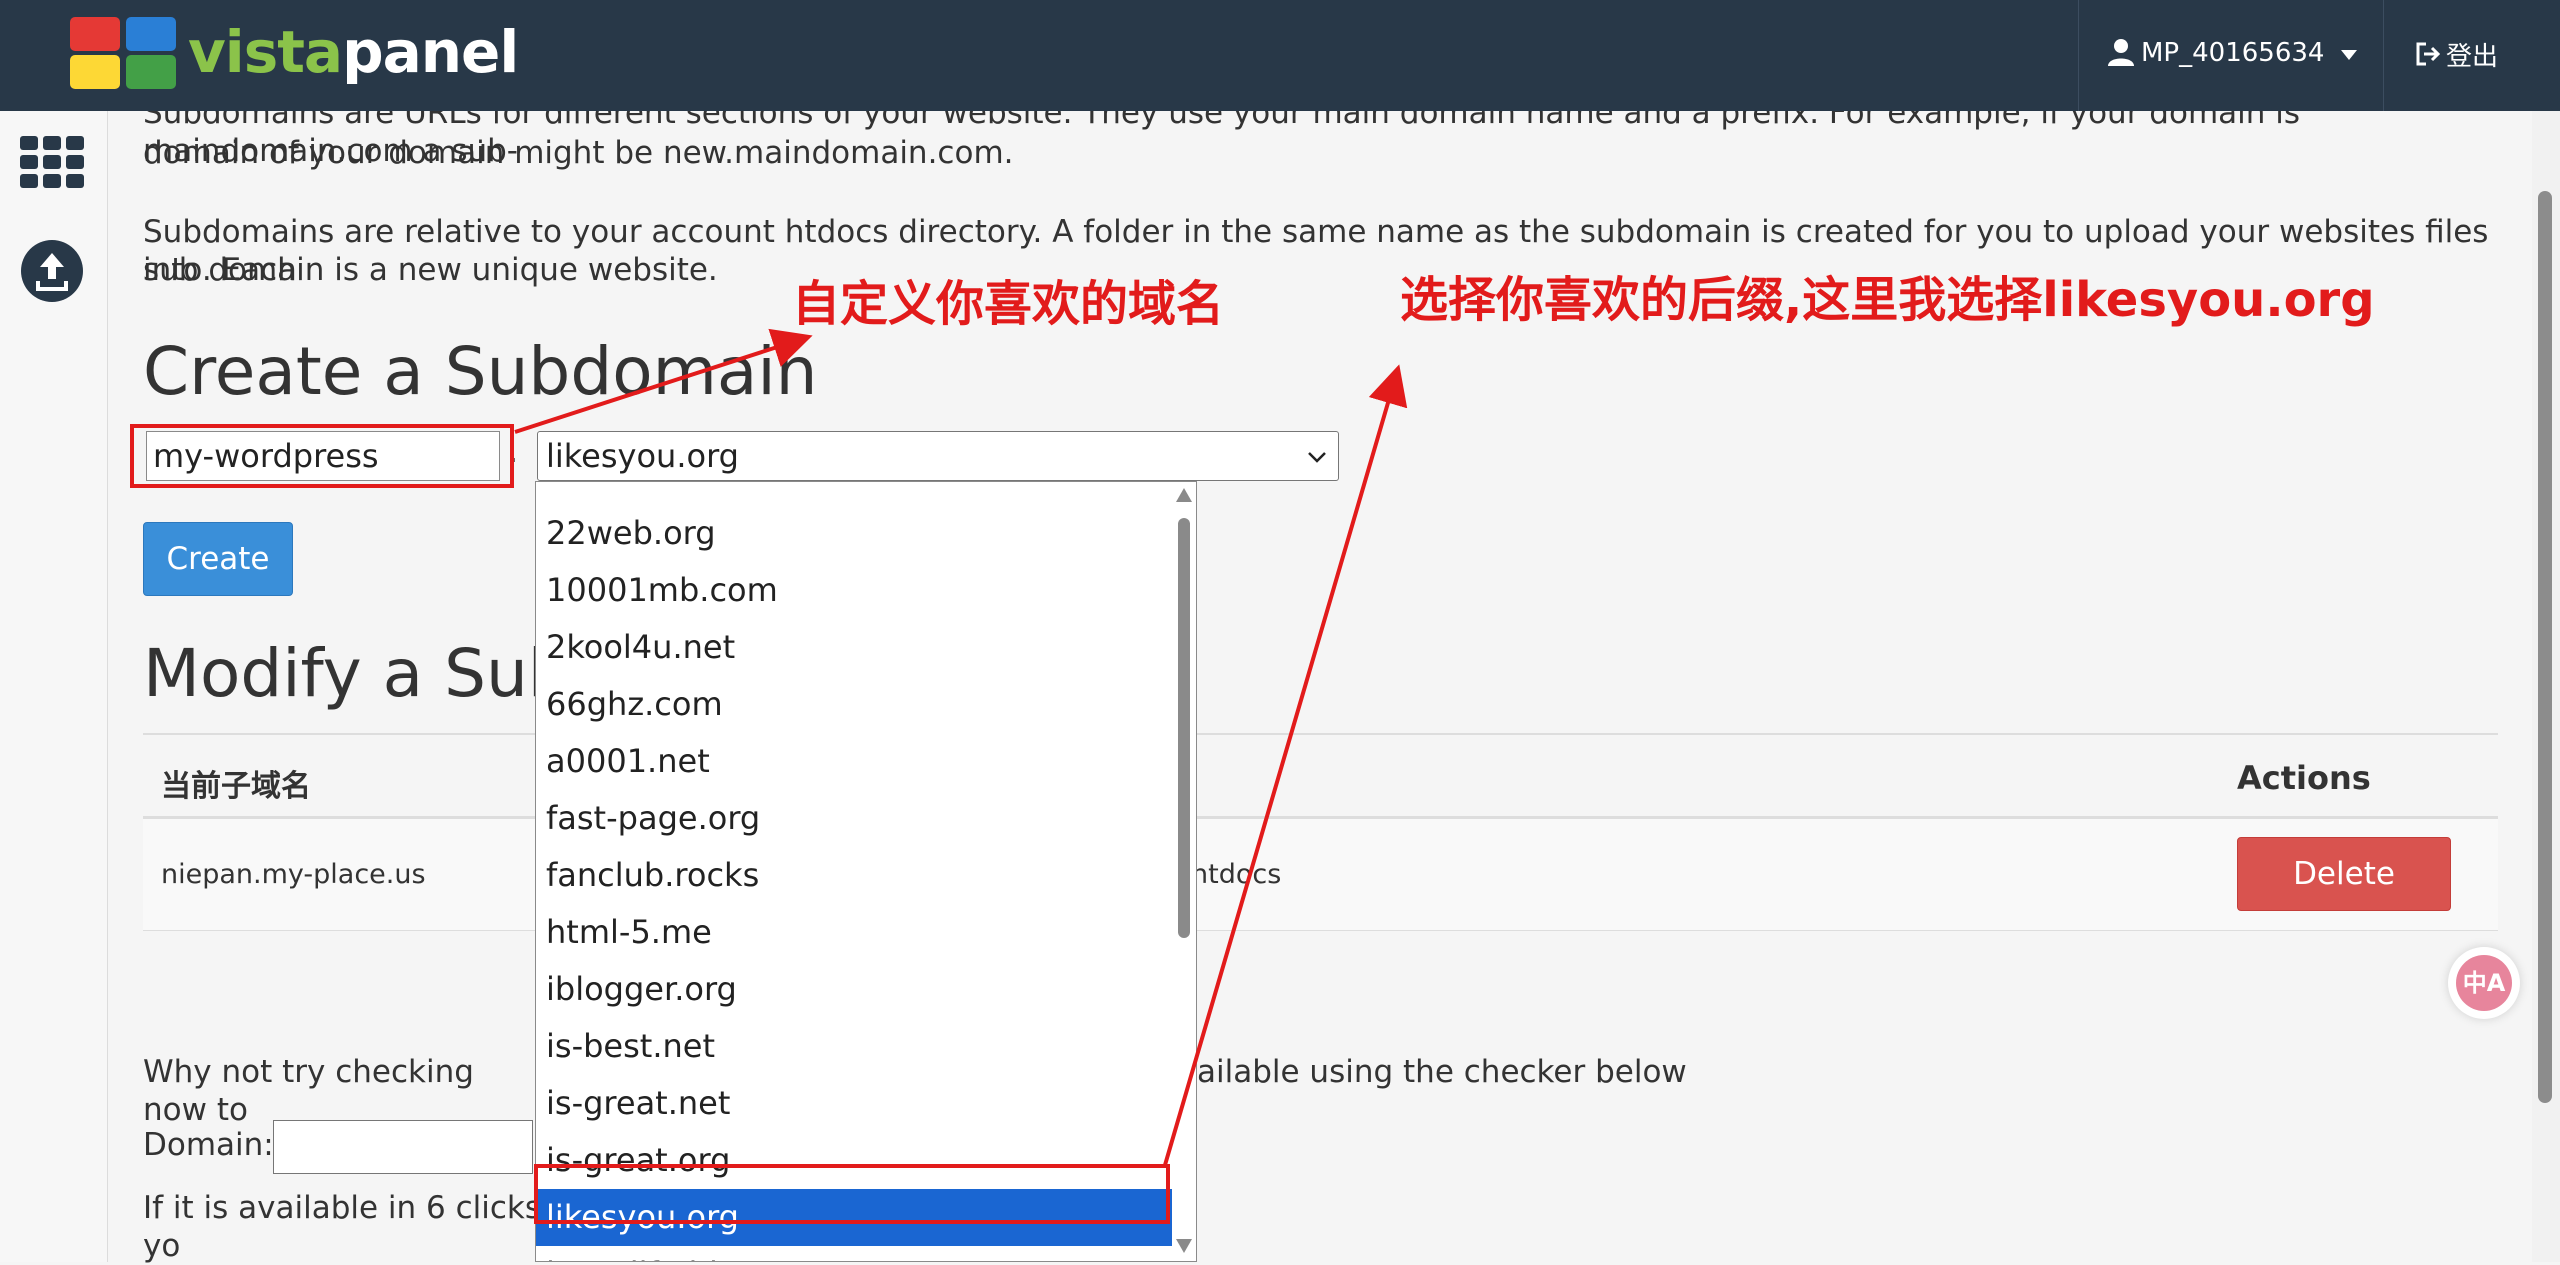 Image resolution: width=2560 pixels, height=1265 pixels. I want to click on logo-squares-icon, so click(123, 53).